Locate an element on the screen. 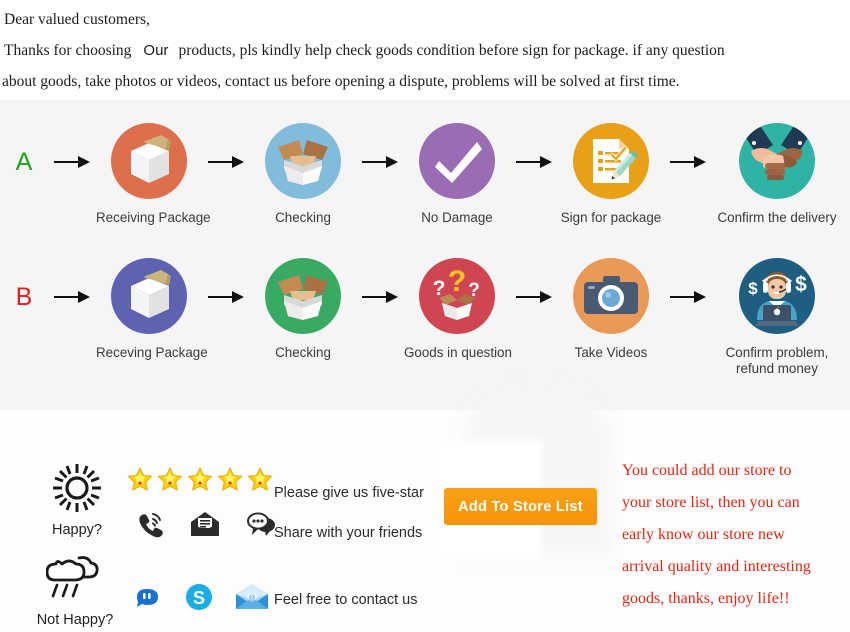 The width and height of the screenshot is (850, 632). step-checking-b: Checking is located at coordinates (303, 304).